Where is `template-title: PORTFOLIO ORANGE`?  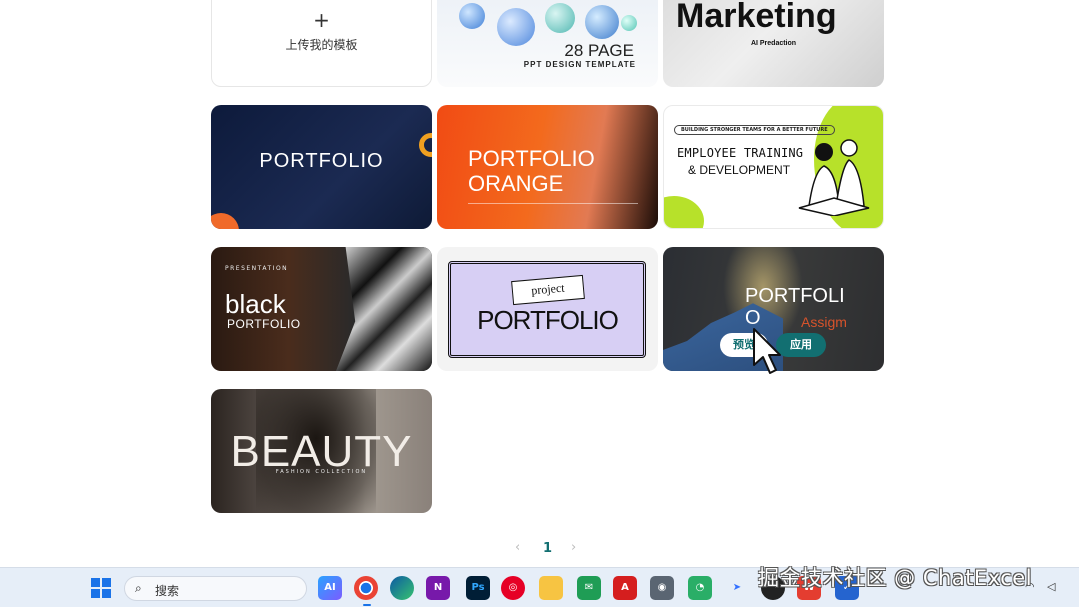
template-title: PORTFOLIO ORANGE is located at coordinates (531, 171).